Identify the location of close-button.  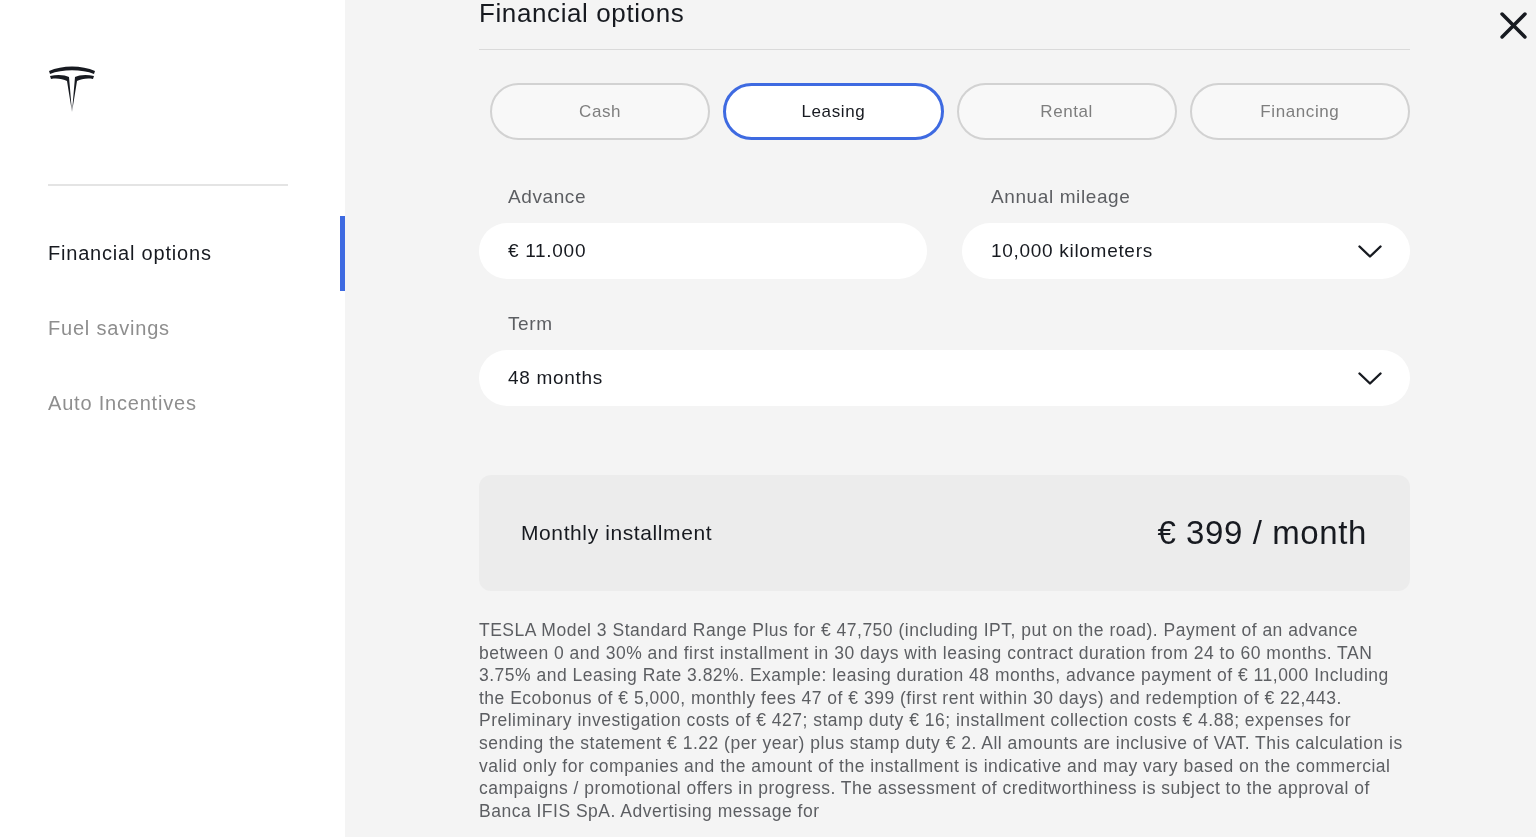
(1513, 25).